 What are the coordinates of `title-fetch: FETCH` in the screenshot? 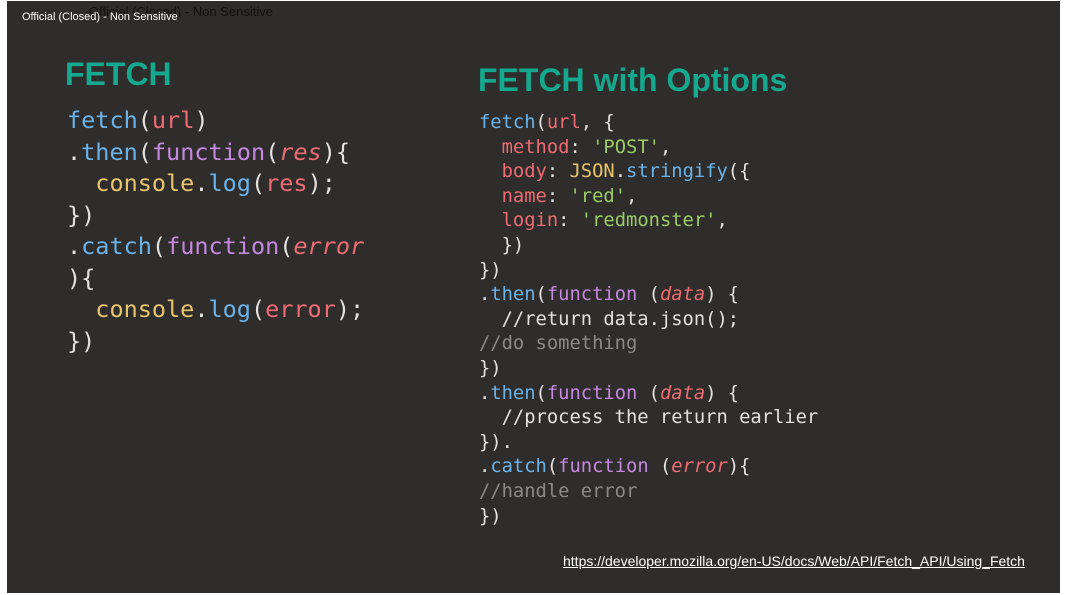 It's located at (118, 74).